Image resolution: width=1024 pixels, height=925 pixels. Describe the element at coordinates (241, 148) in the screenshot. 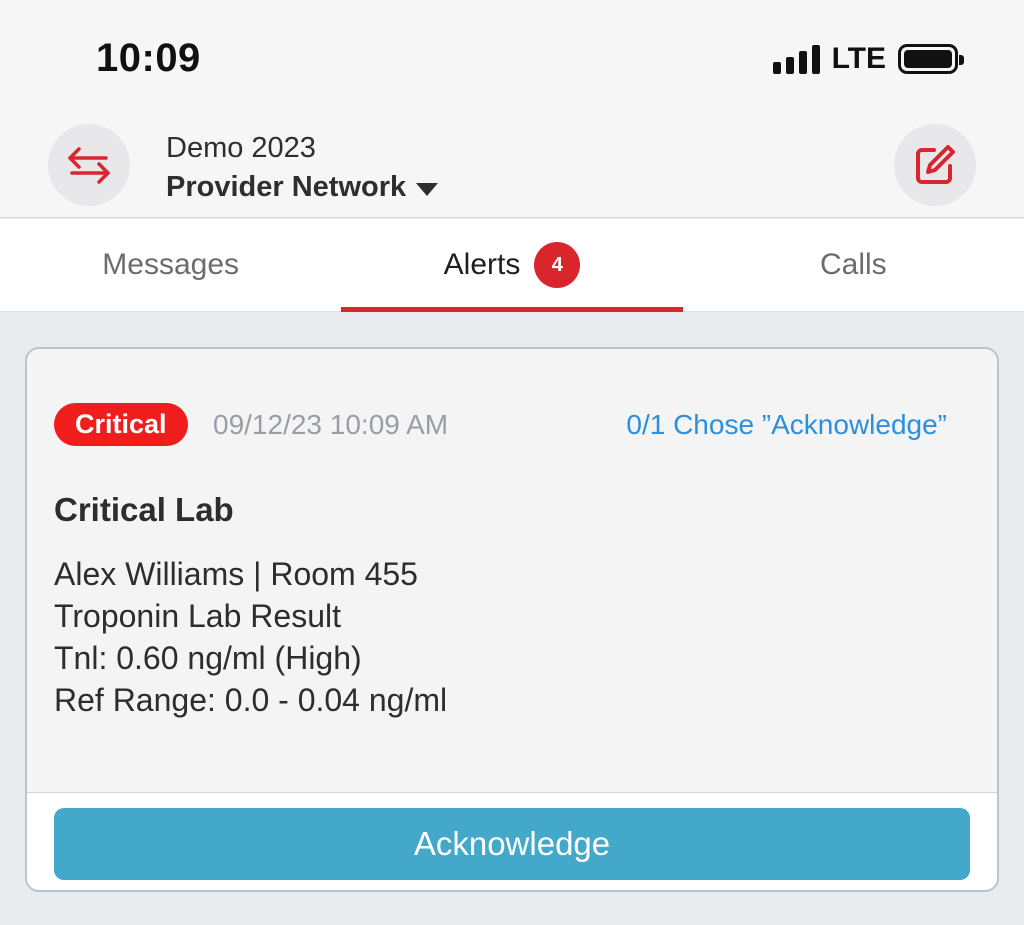

I see `org-name: Demo 2023` at that location.